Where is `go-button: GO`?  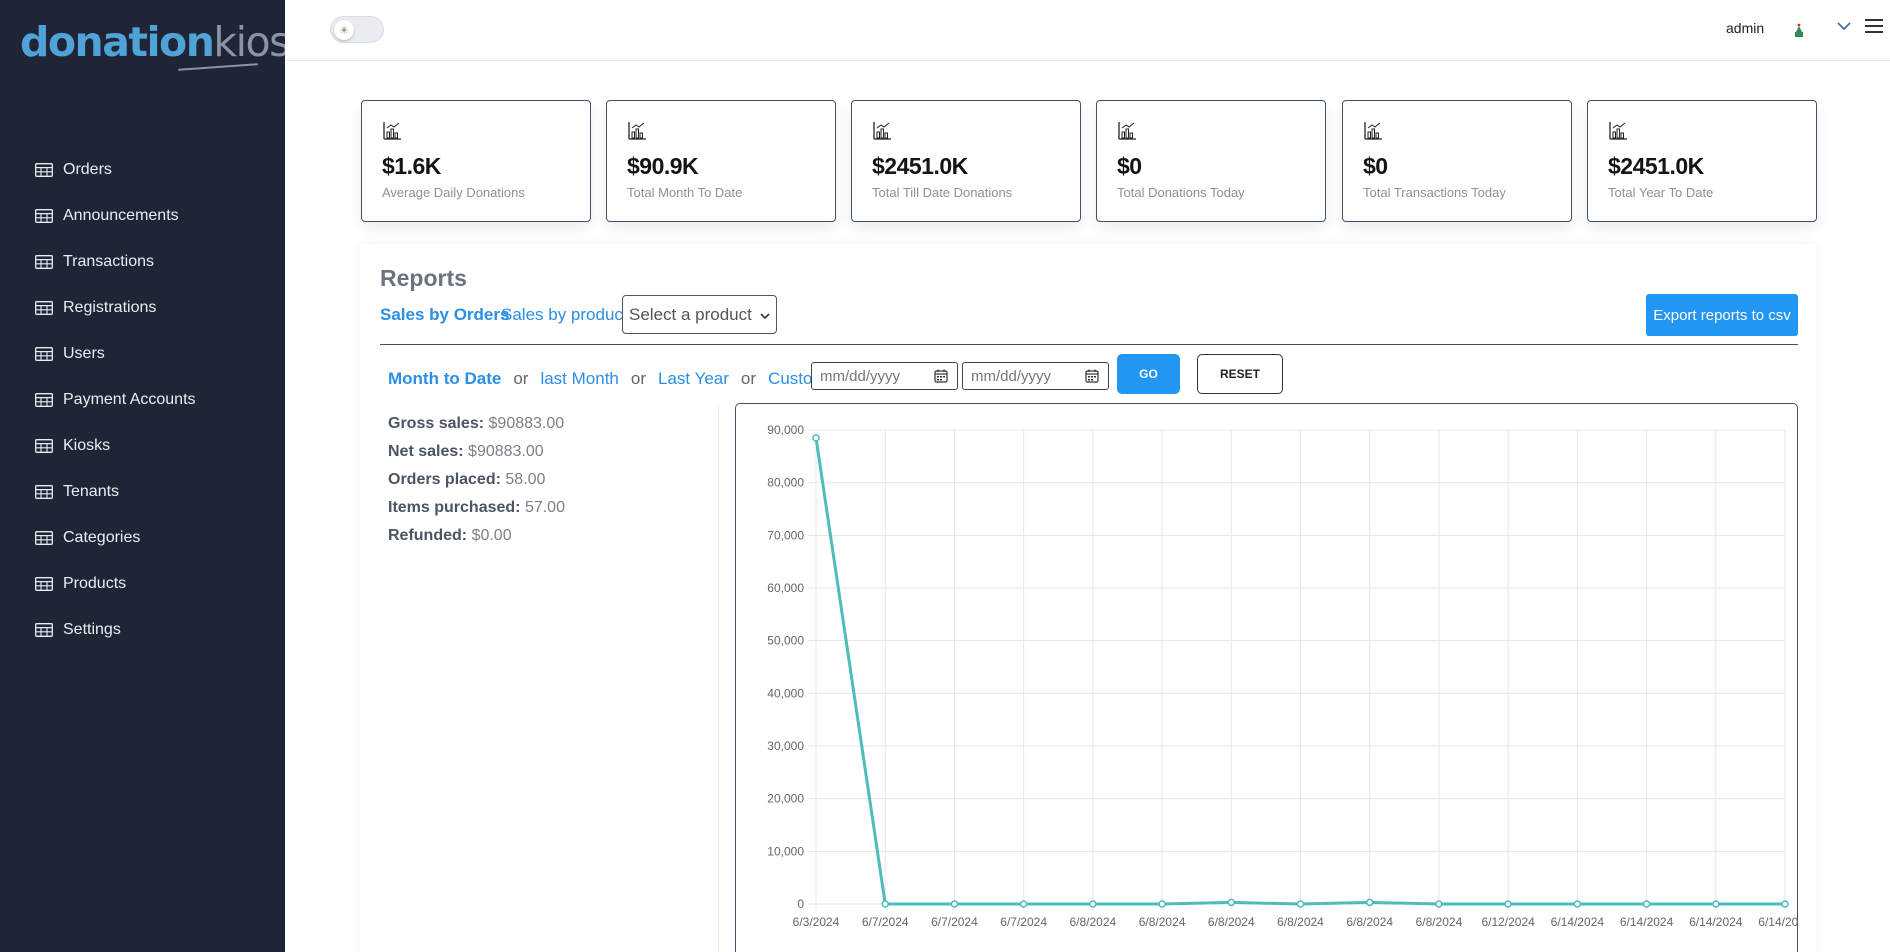 go-button: GO is located at coordinates (1148, 374).